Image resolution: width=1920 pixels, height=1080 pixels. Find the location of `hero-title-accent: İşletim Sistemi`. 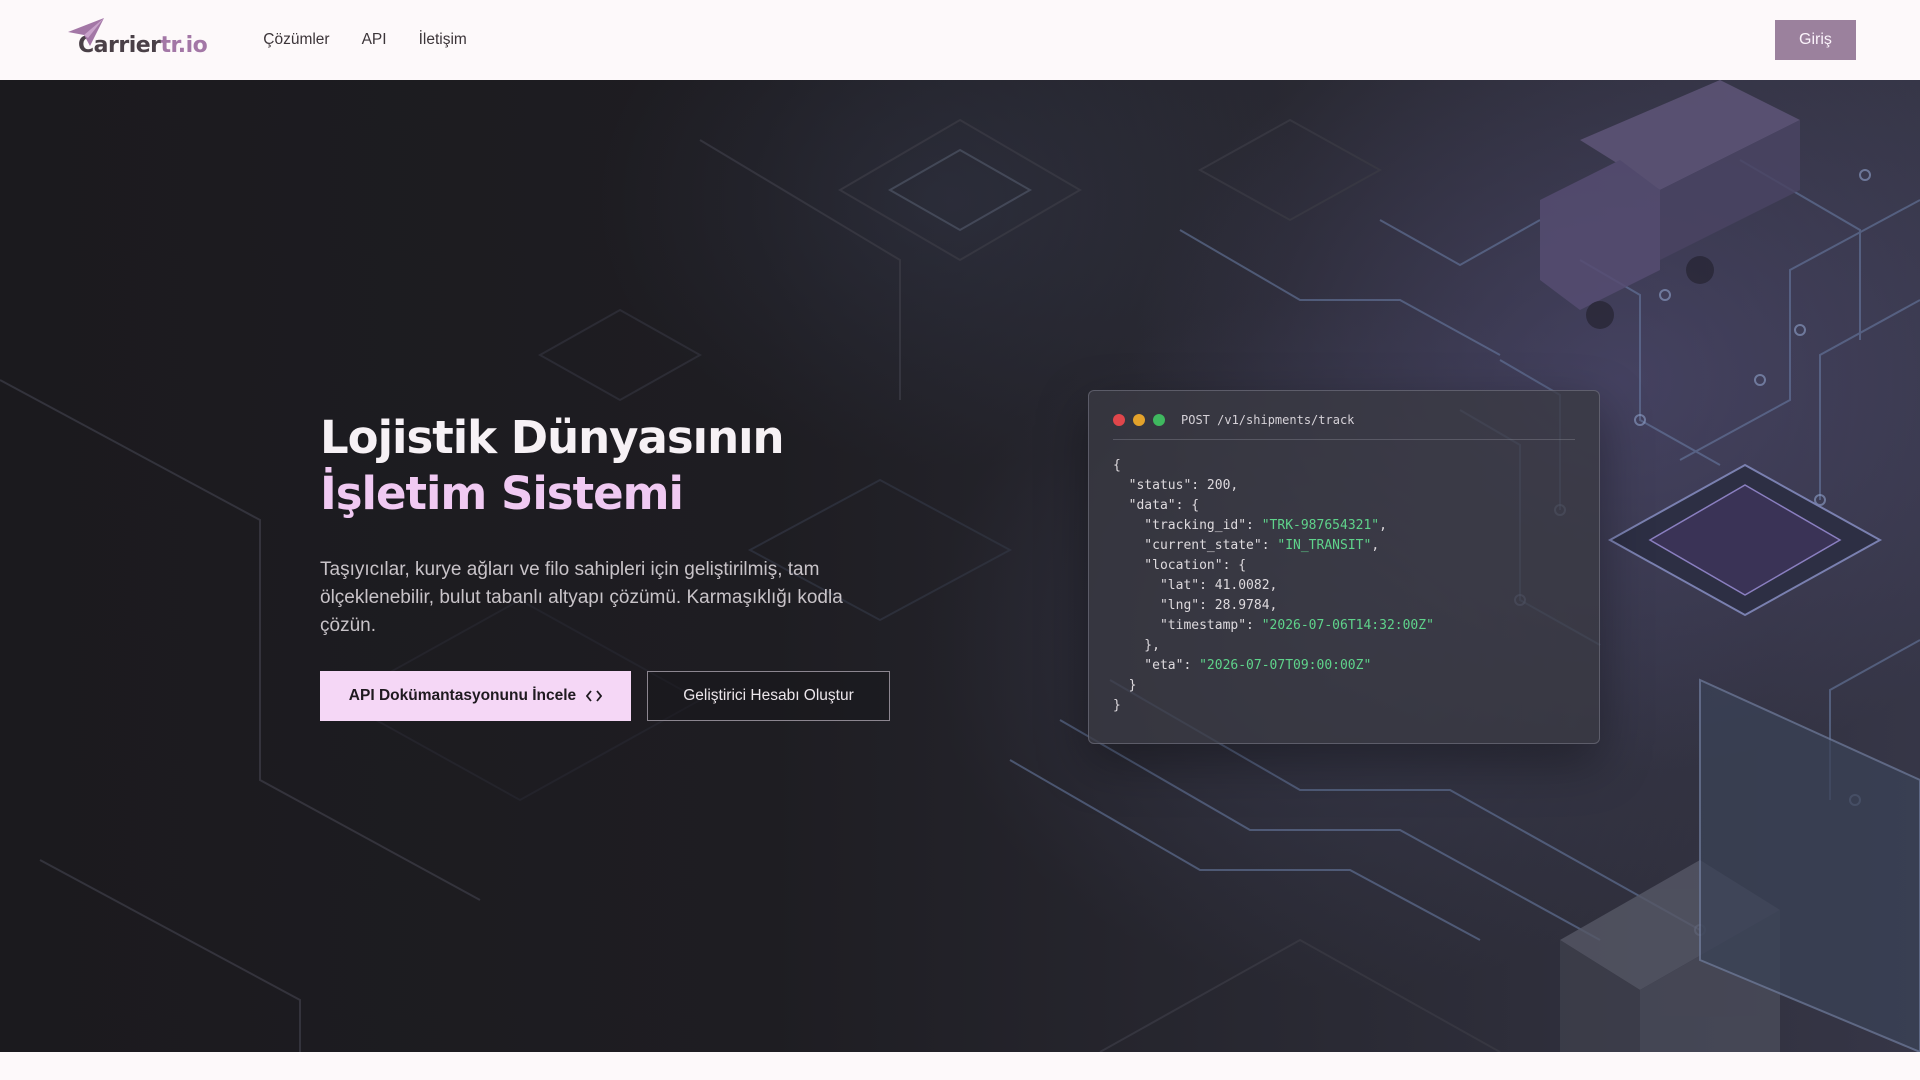

hero-title-accent: İşletim Sistemi is located at coordinates (502, 493).